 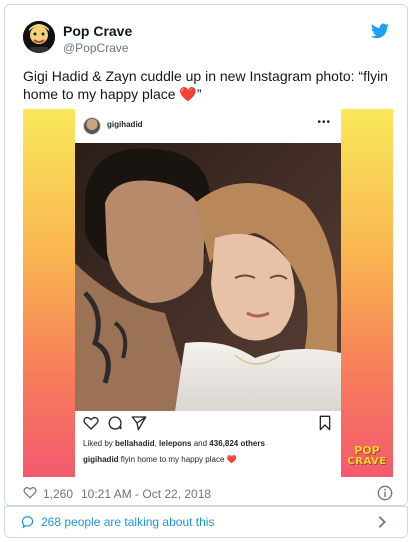 I want to click on likes-prefix: Liked by, so click(x=99, y=443).